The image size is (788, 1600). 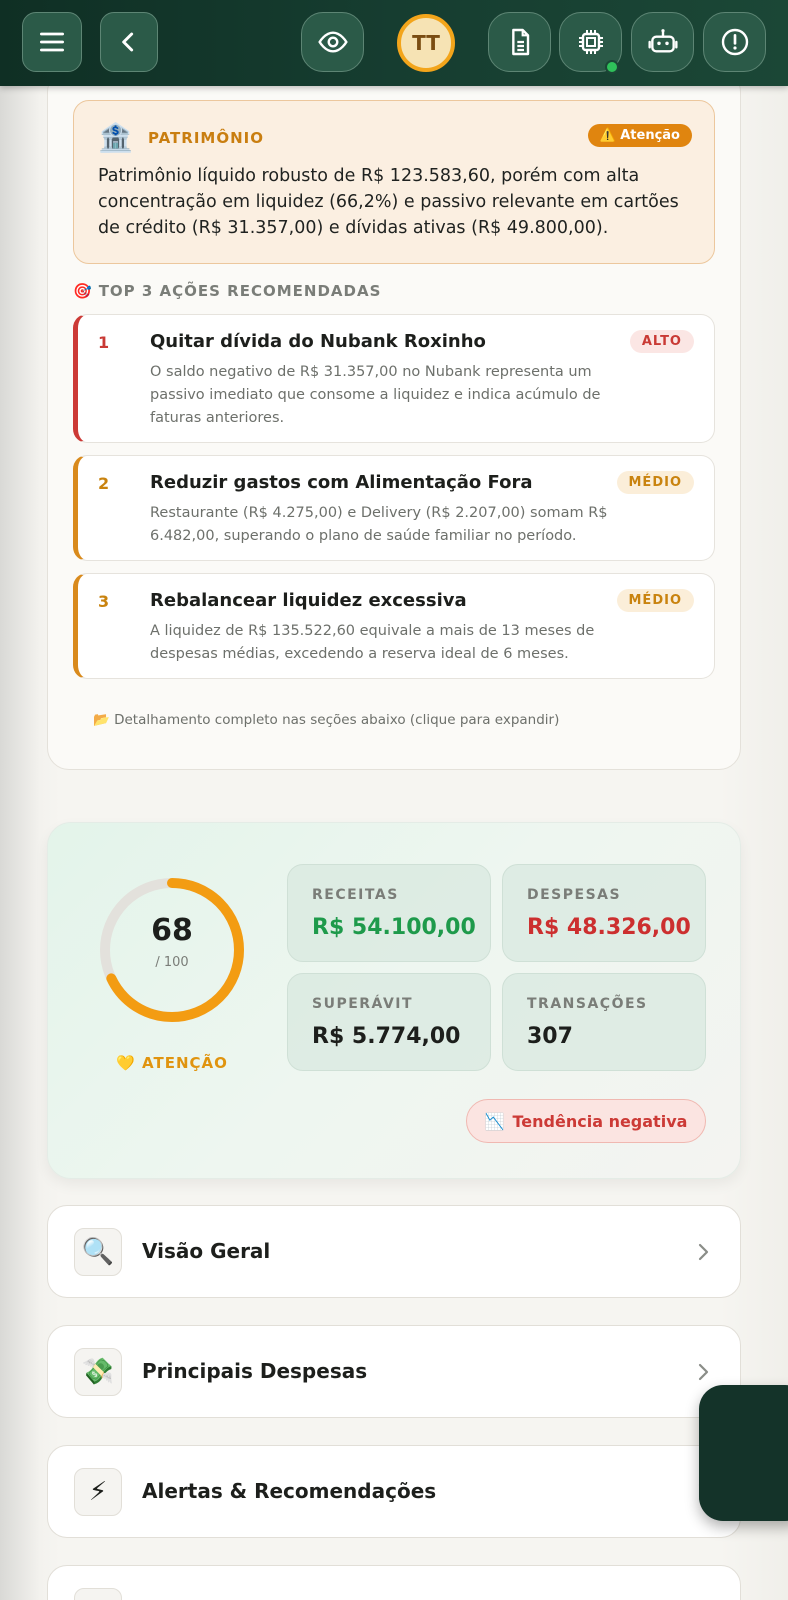 I want to click on visibility-button, so click(x=332, y=42).